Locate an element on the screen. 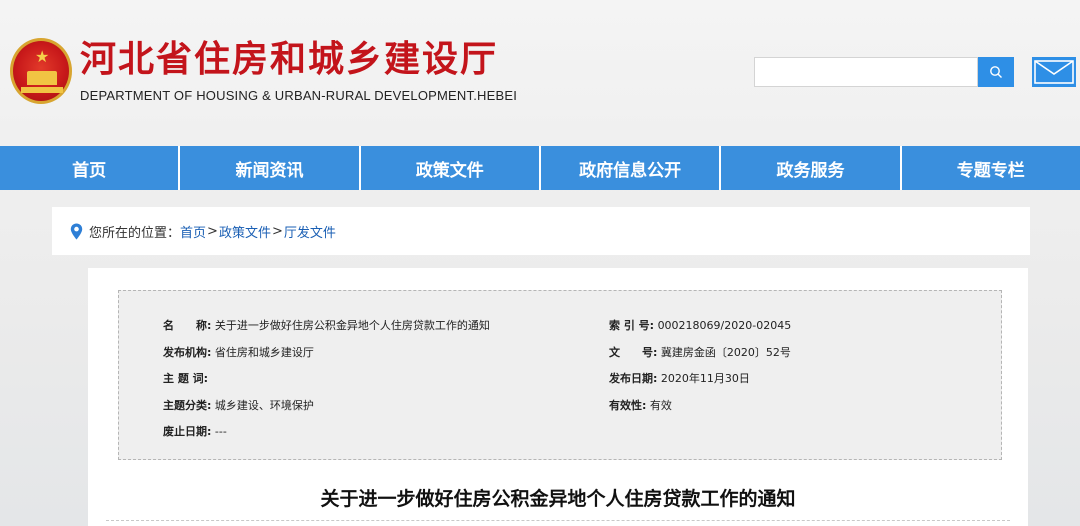  search-icon is located at coordinates (996, 72).